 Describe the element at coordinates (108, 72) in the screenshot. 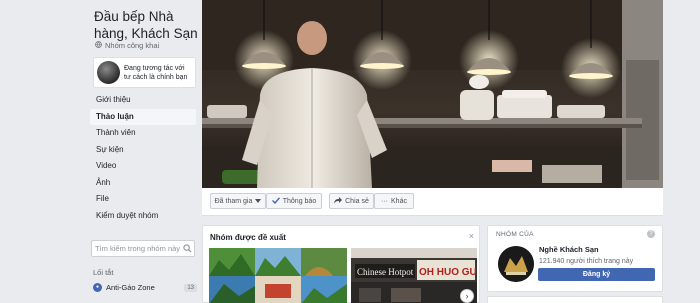

I see `avatar` at that location.